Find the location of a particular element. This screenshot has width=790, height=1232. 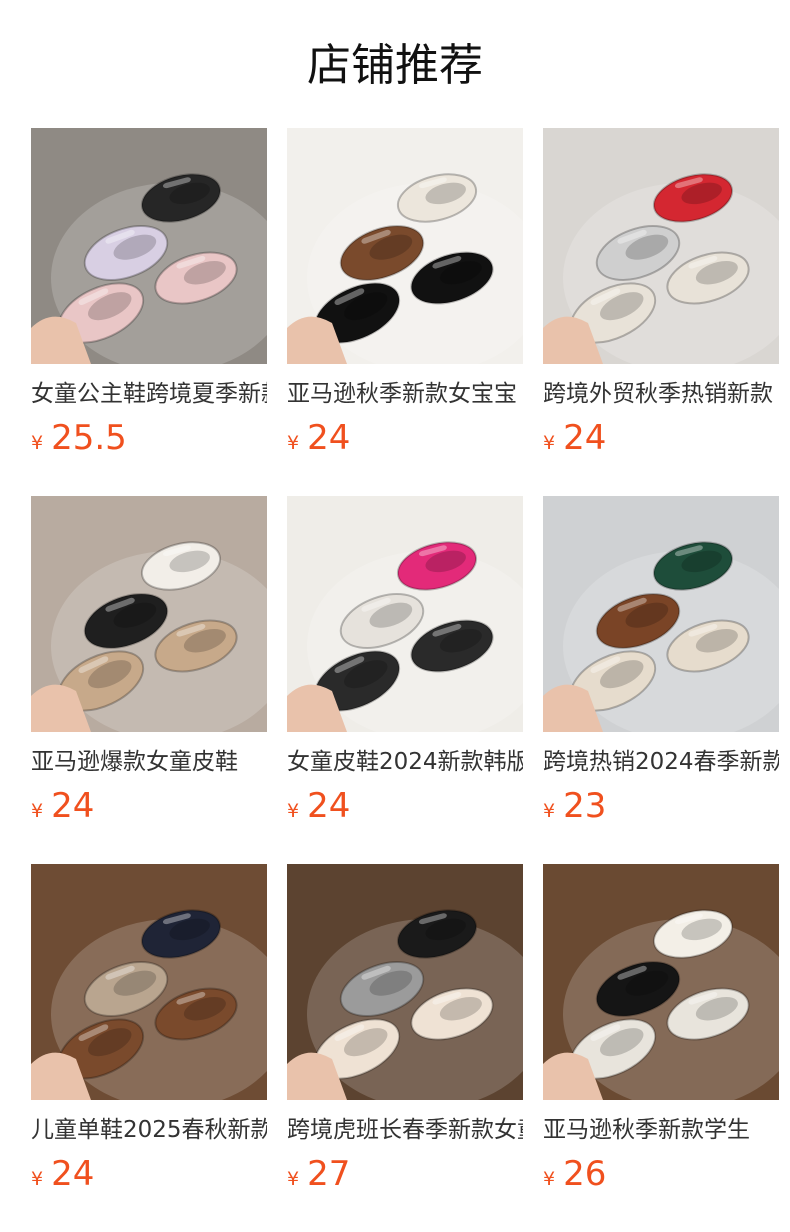

price-row: ¥23 is located at coordinates (574, 806).